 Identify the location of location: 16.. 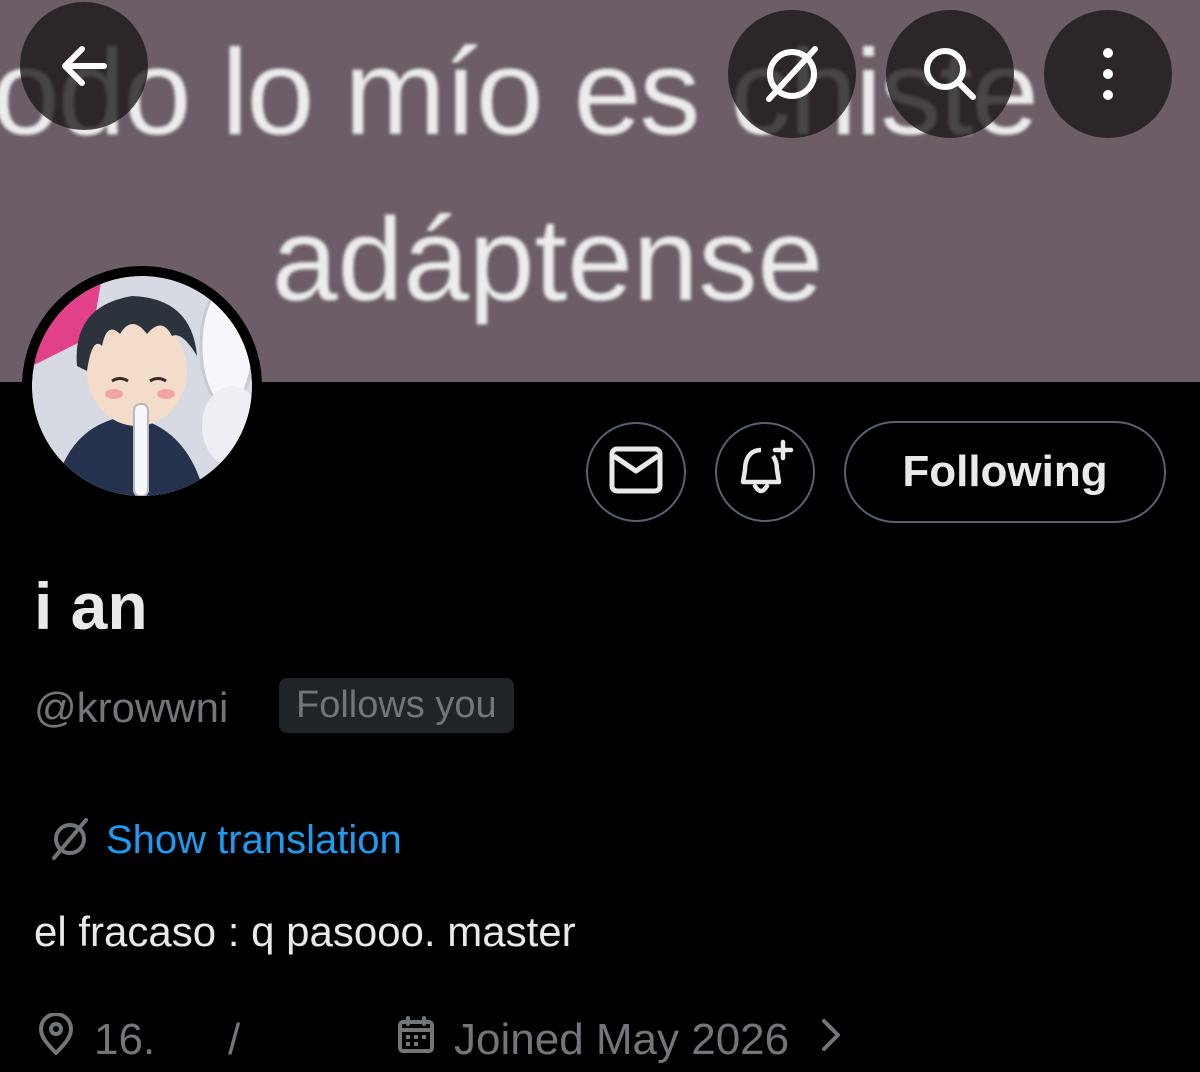
(95, 1040).